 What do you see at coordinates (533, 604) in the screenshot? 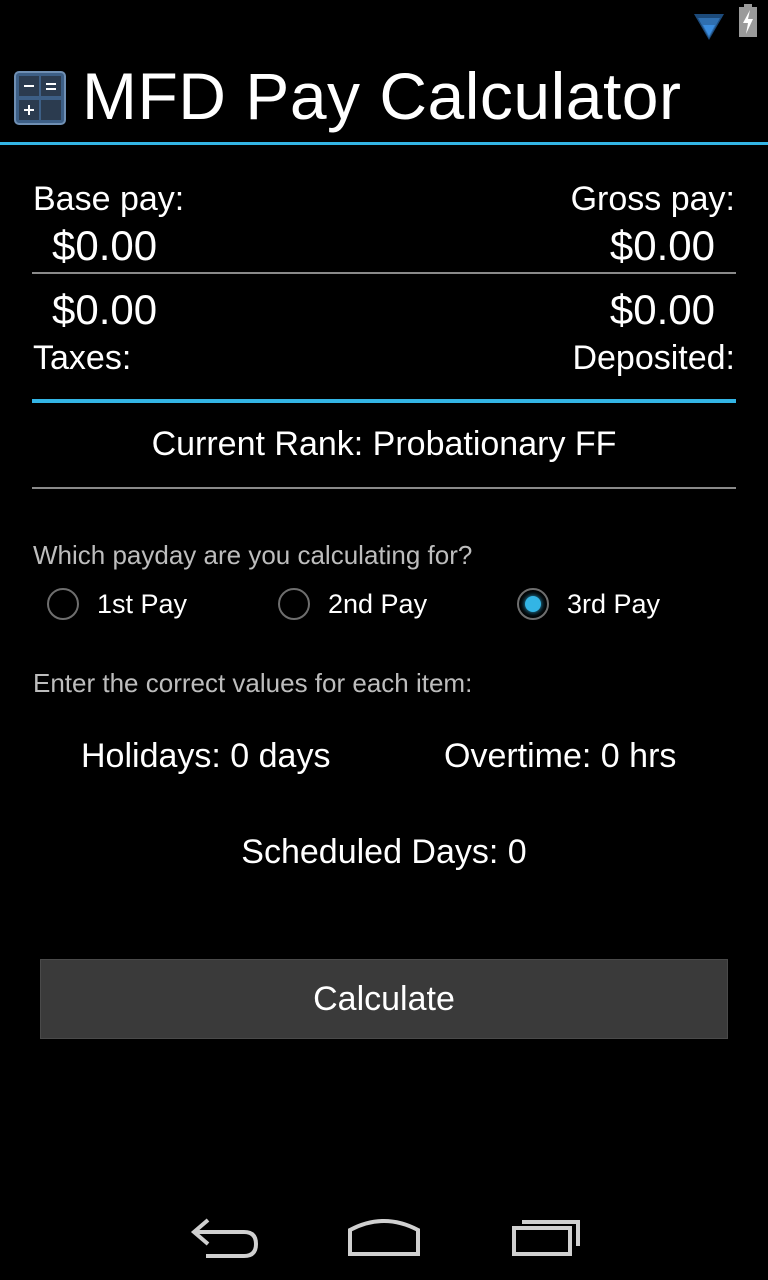
I see `radio-button-checked` at bounding box center [533, 604].